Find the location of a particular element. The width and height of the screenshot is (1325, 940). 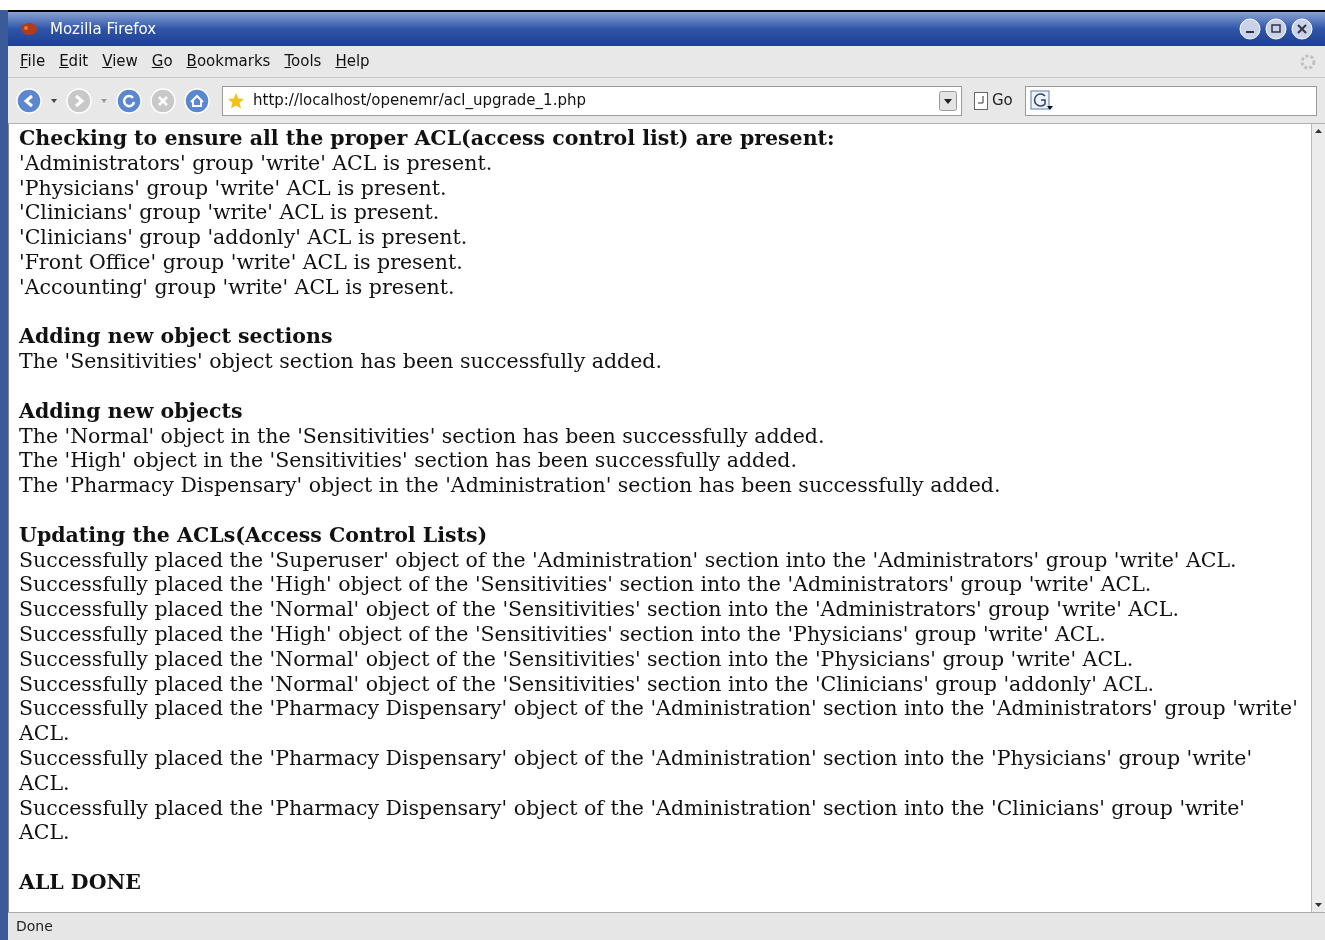

status-message: Successfully placed the 'High' object of the 'Sensitivities' section into the 'Physicians' group 'write' ACL. is located at coordinates (563, 634).